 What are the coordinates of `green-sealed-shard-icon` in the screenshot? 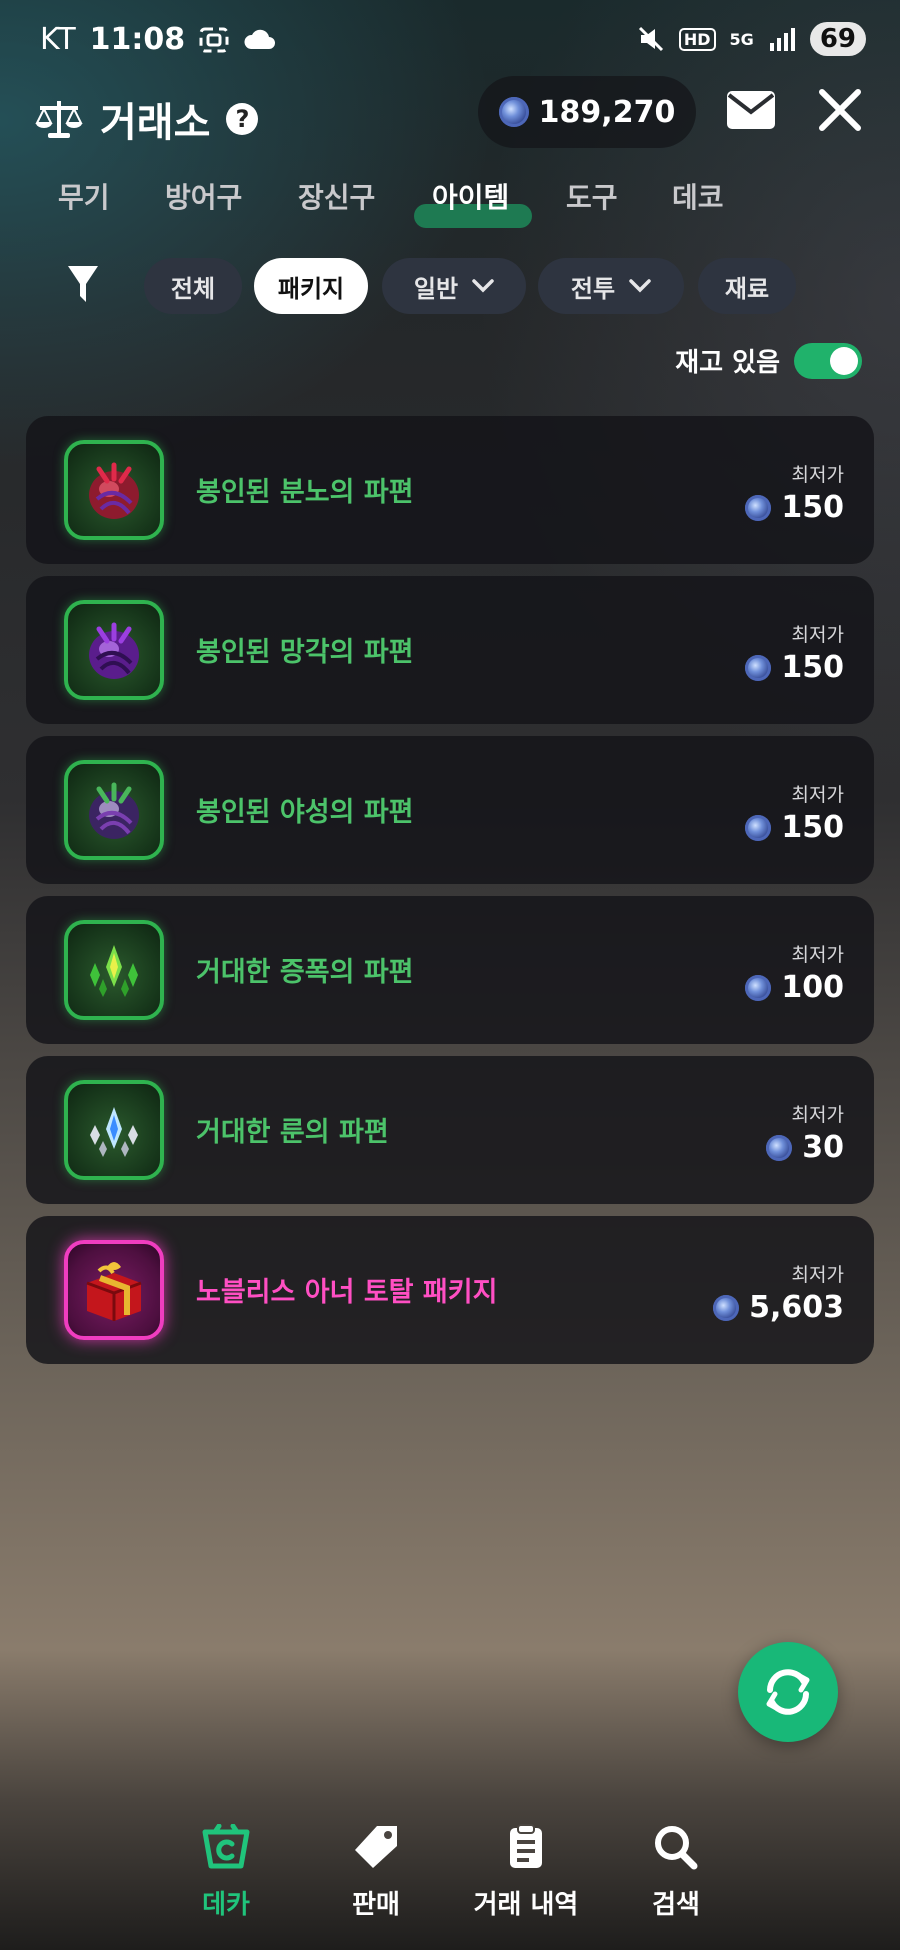 It's located at (114, 810).